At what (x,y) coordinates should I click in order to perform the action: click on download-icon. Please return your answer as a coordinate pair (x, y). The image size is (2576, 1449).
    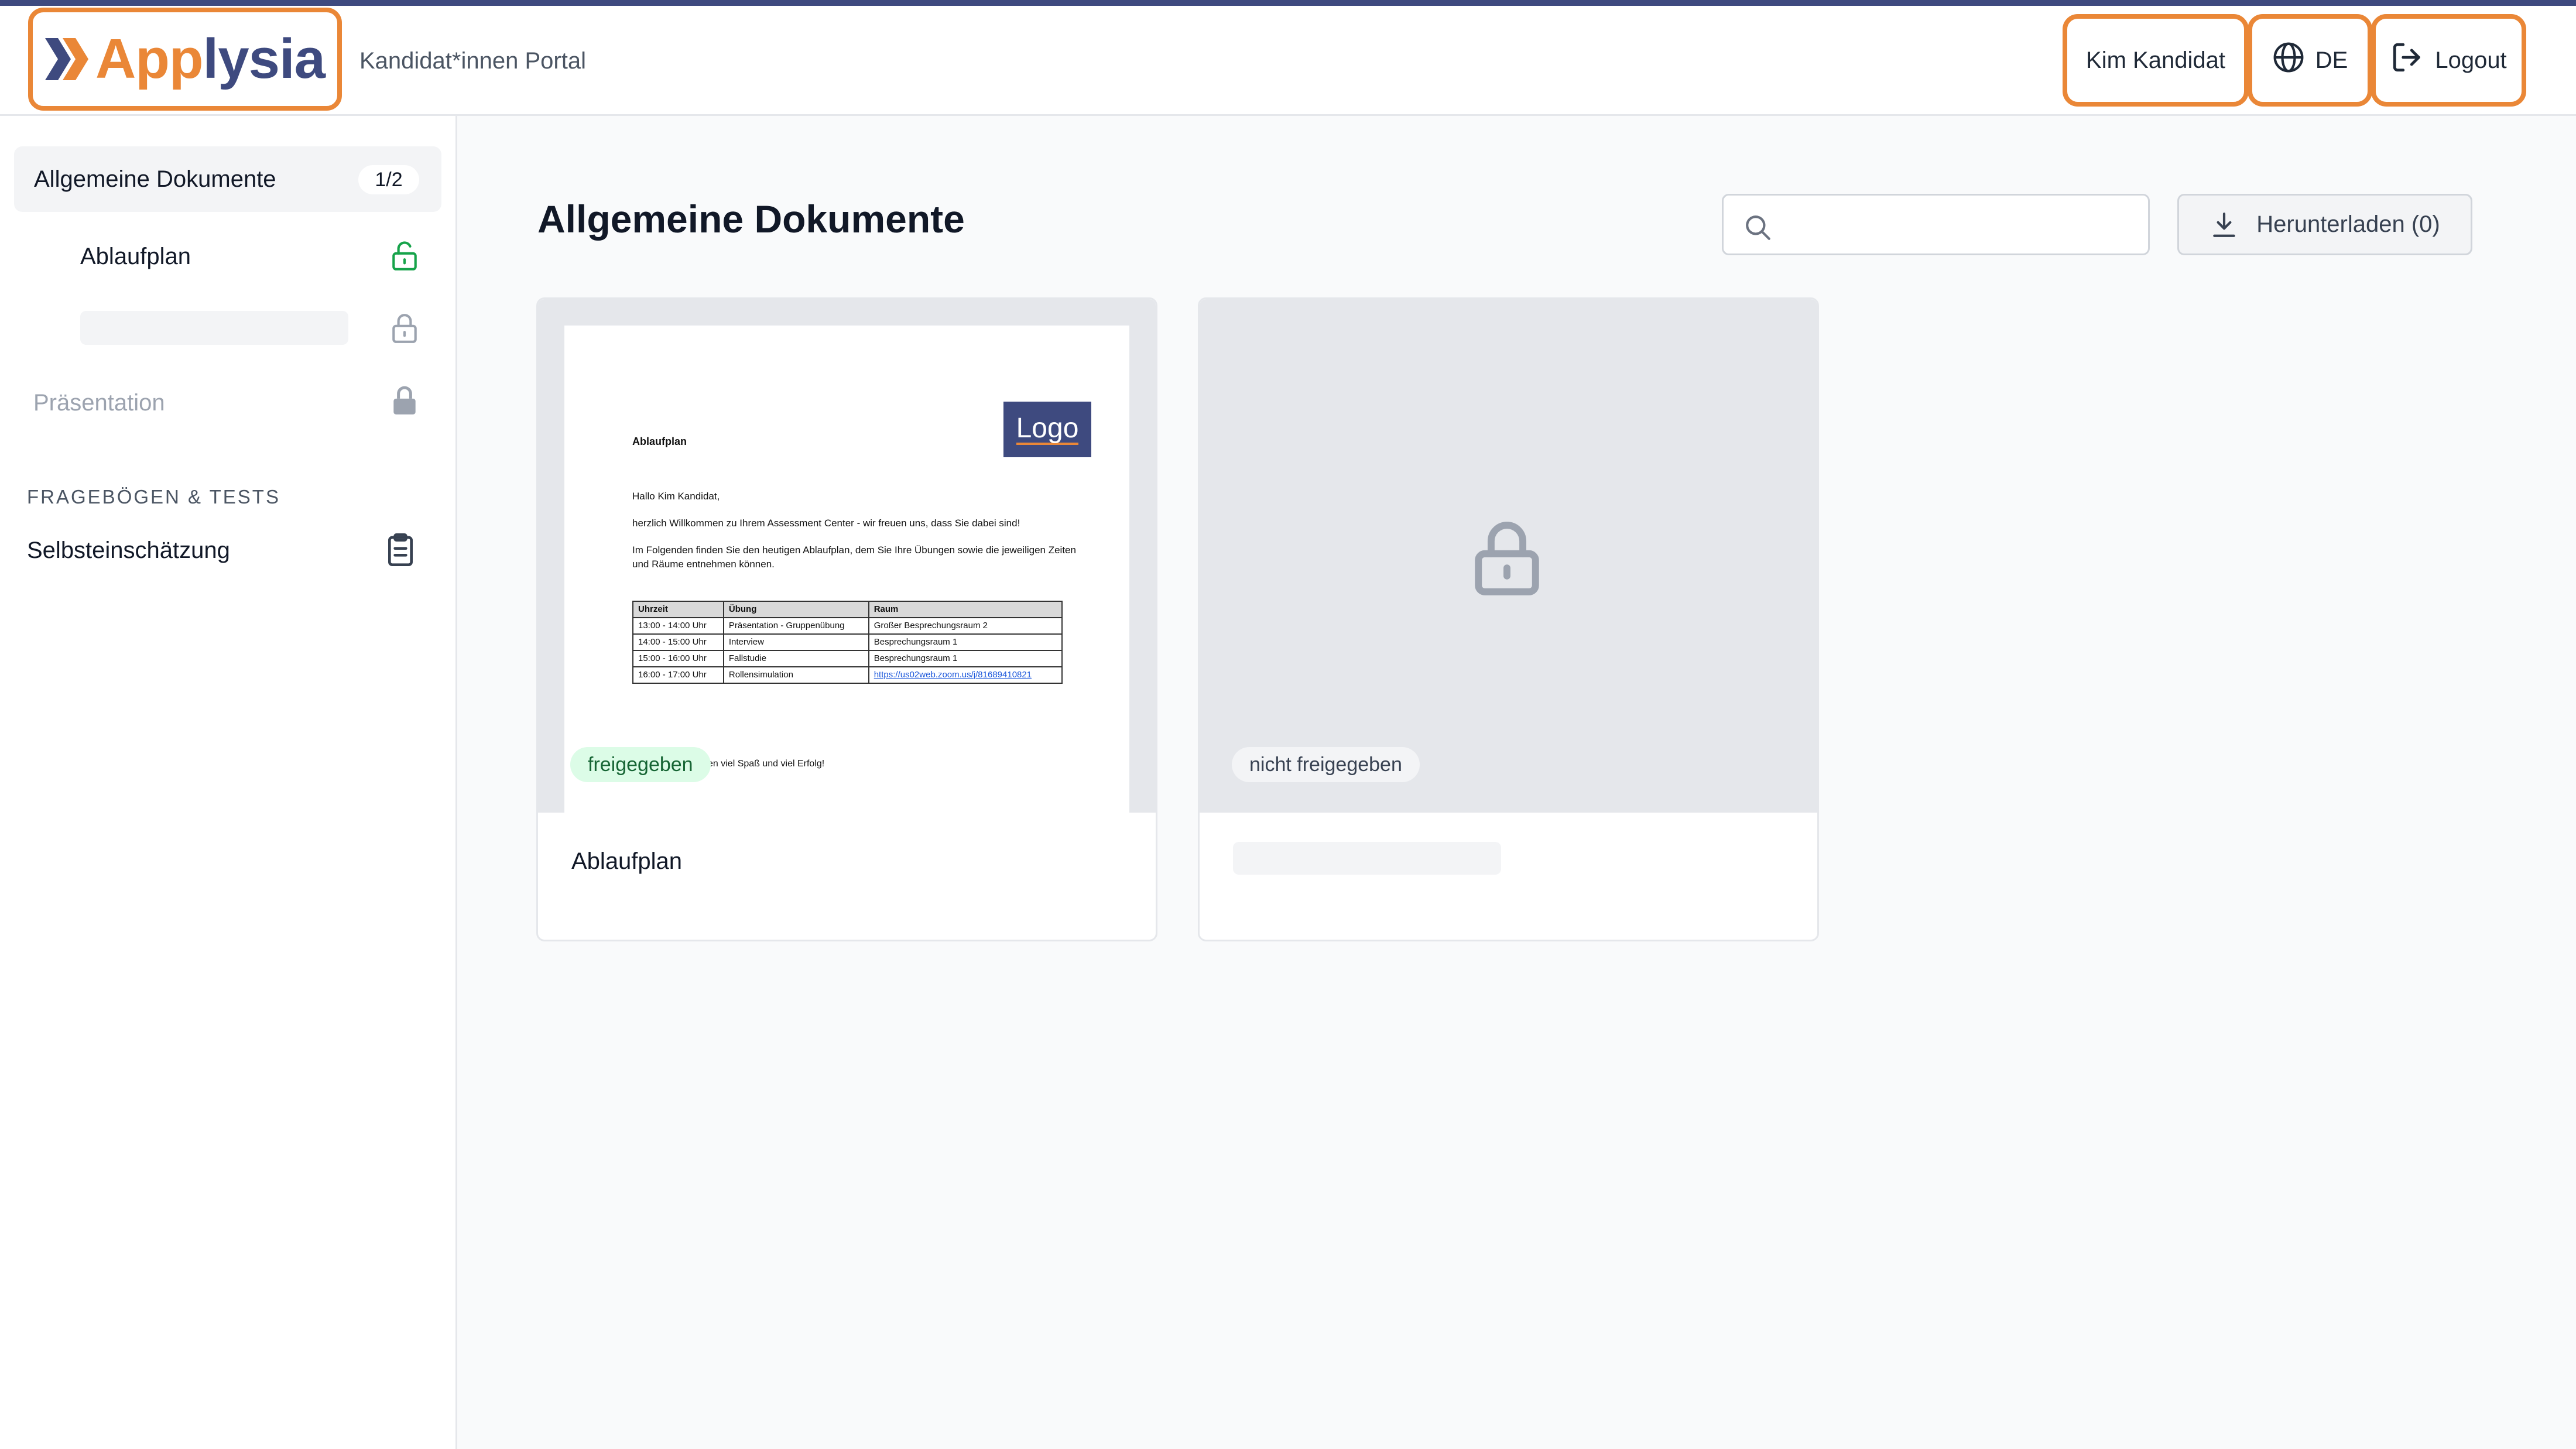
    Looking at the image, I should click on (2224, 224).